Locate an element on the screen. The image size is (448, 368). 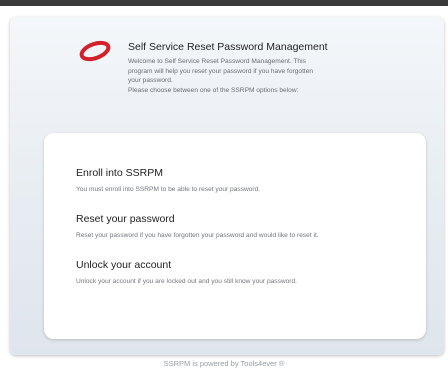
red-ring-logo-icon is located at coordinates (95, 51).